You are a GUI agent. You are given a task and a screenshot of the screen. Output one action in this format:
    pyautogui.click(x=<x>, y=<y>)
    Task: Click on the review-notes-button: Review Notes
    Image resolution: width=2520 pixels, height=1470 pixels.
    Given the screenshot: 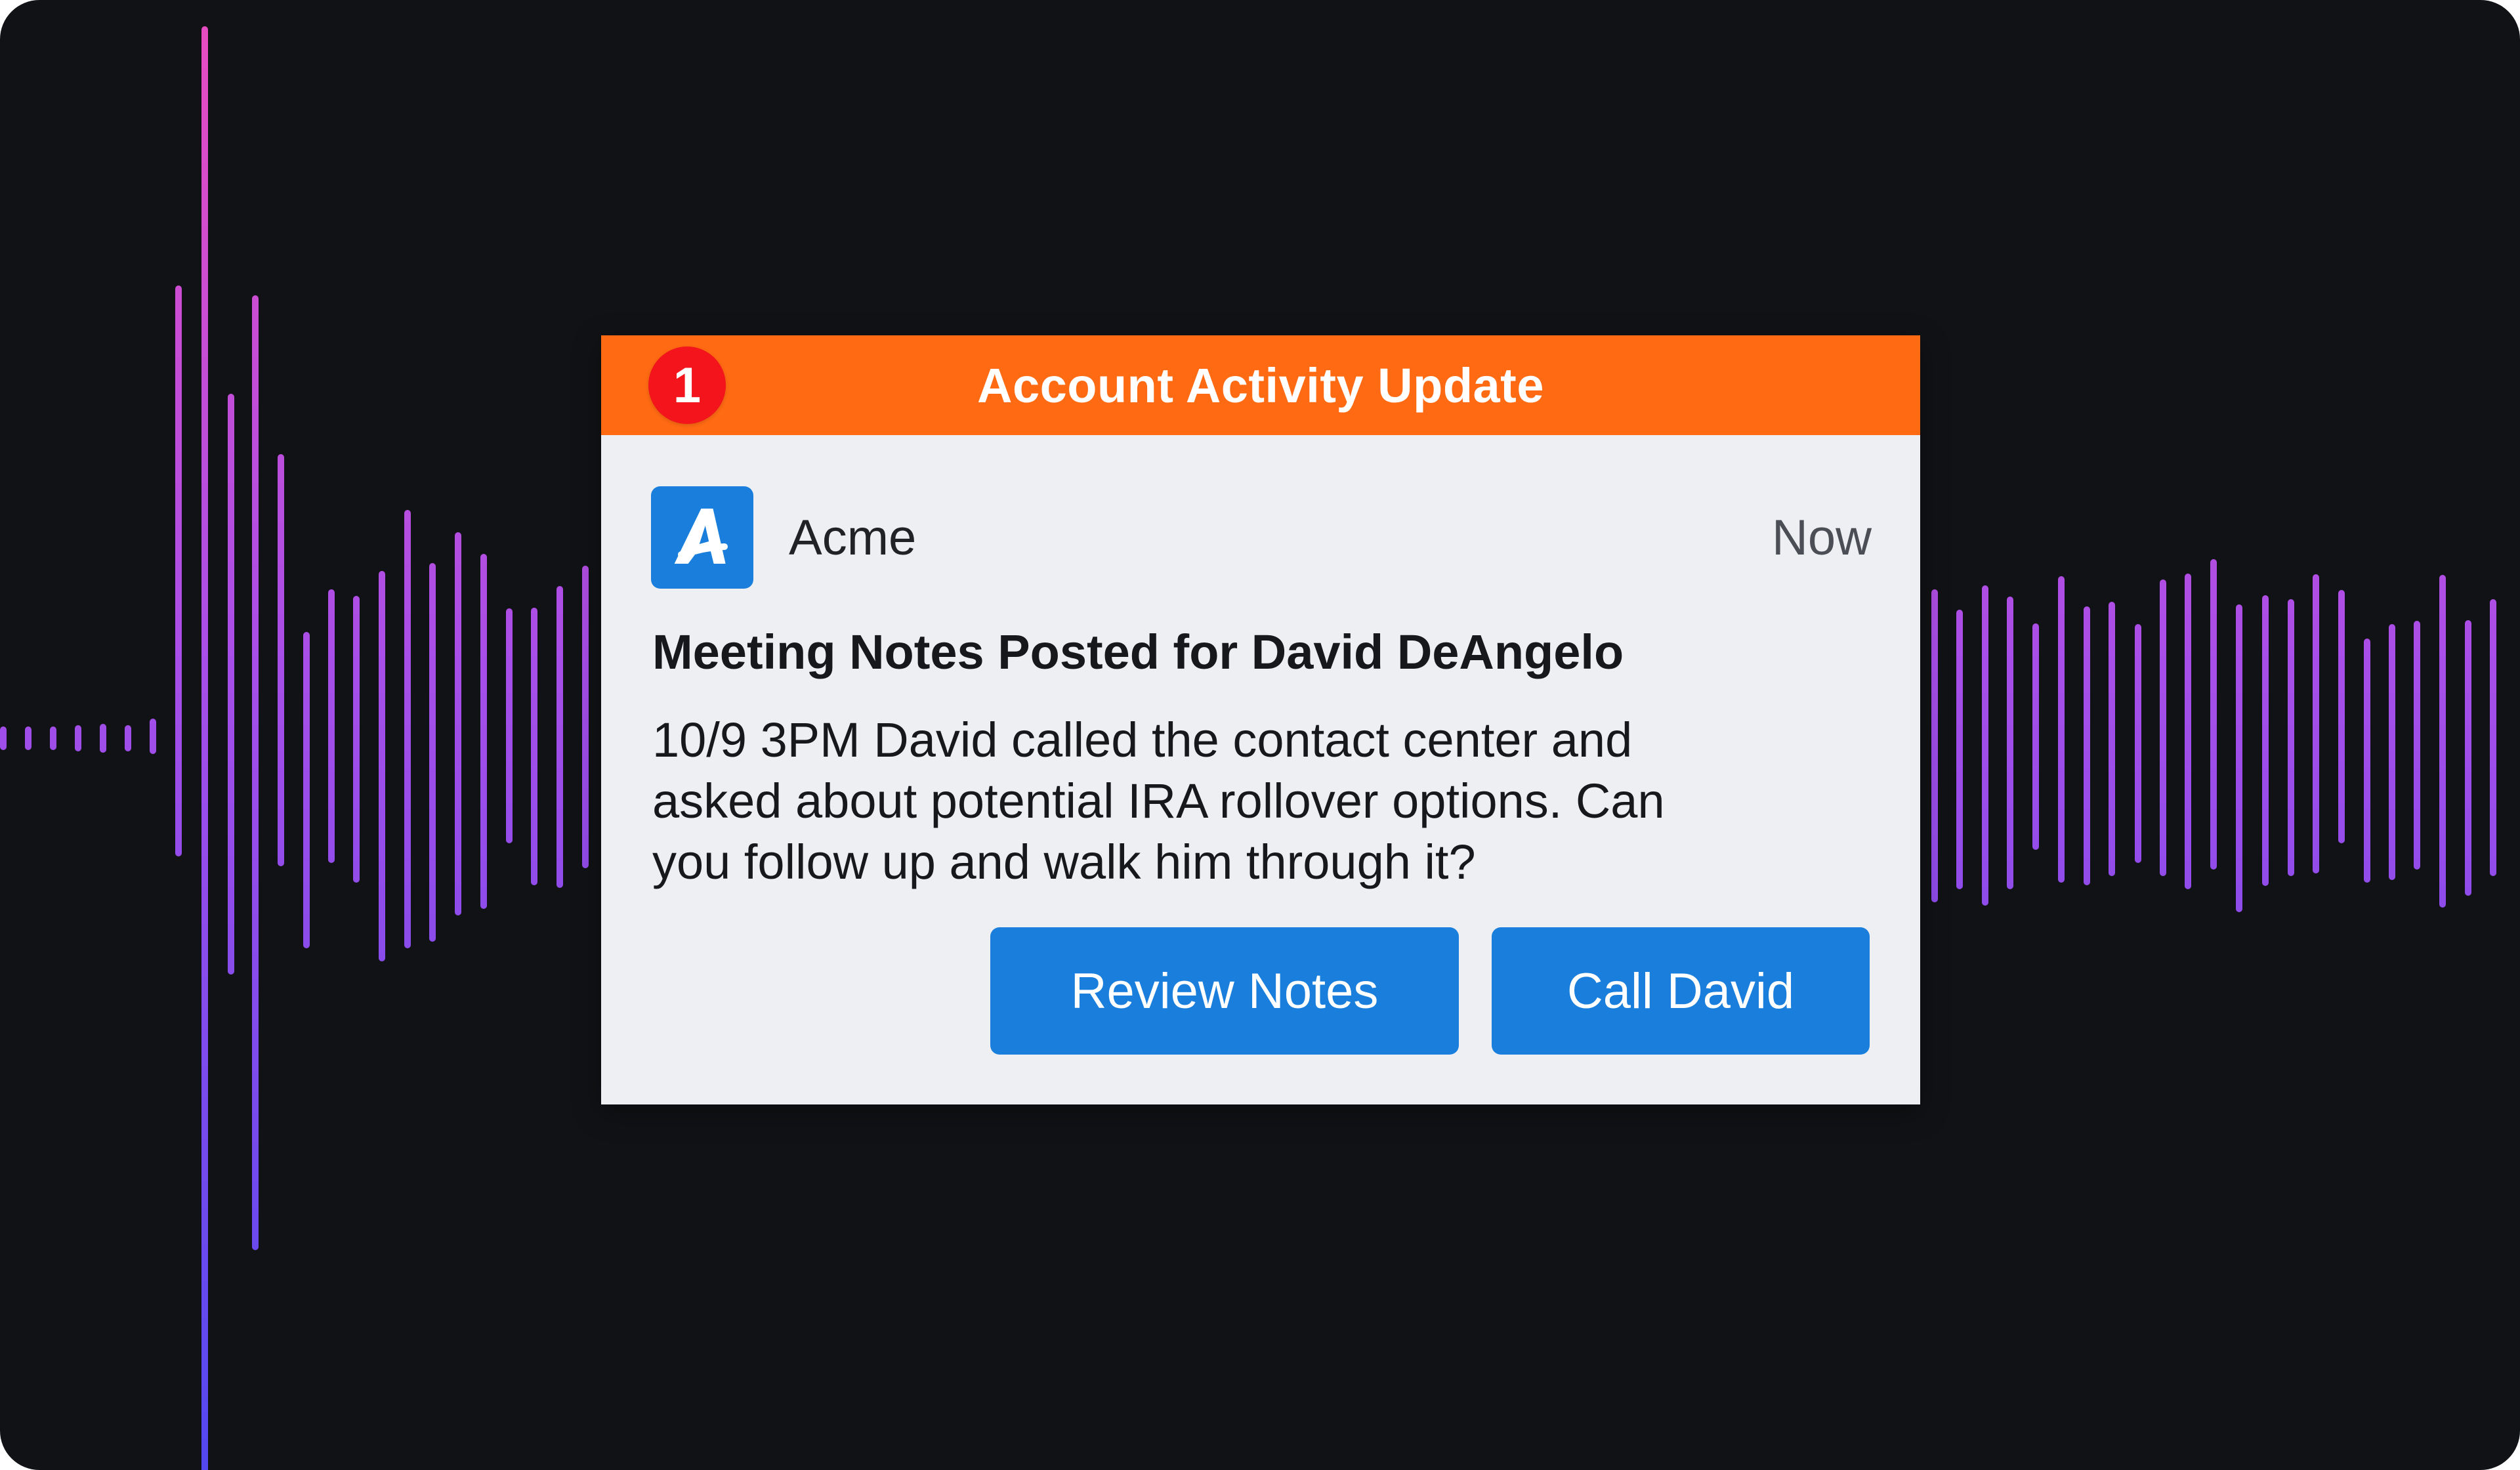 What is the action you would take?
    pyautogui.click(x=1224, y=991)
    